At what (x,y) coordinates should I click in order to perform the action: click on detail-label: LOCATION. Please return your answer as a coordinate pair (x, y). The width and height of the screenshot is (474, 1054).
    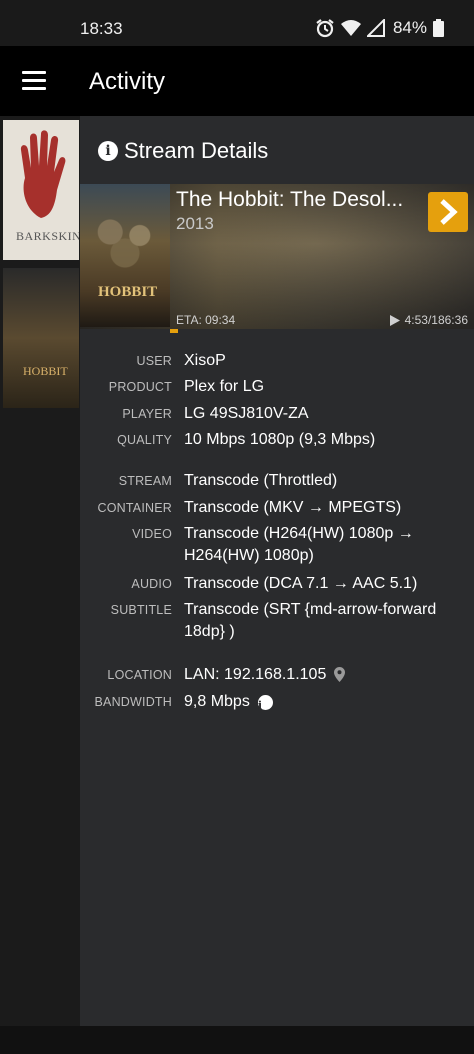
    Looking at the image, I should click on (139, 675).